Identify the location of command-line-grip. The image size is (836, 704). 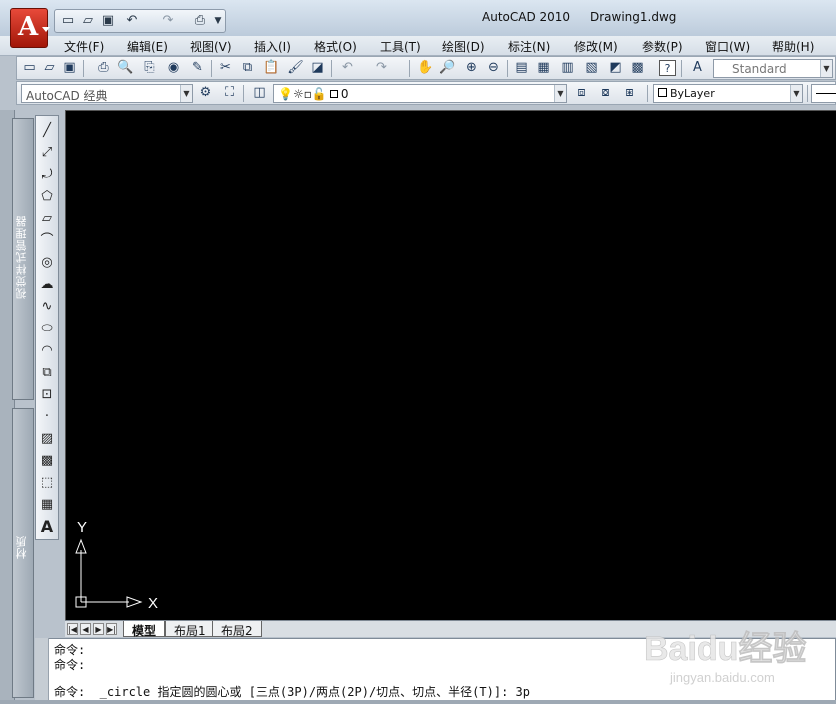
(42, 671).